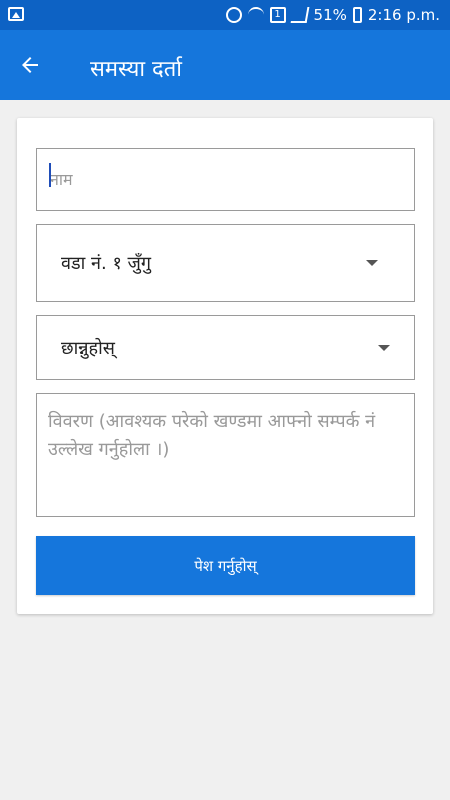  Describe the element at coordinates (16, 14) in the screenshot. I see `image-icon` at that location.